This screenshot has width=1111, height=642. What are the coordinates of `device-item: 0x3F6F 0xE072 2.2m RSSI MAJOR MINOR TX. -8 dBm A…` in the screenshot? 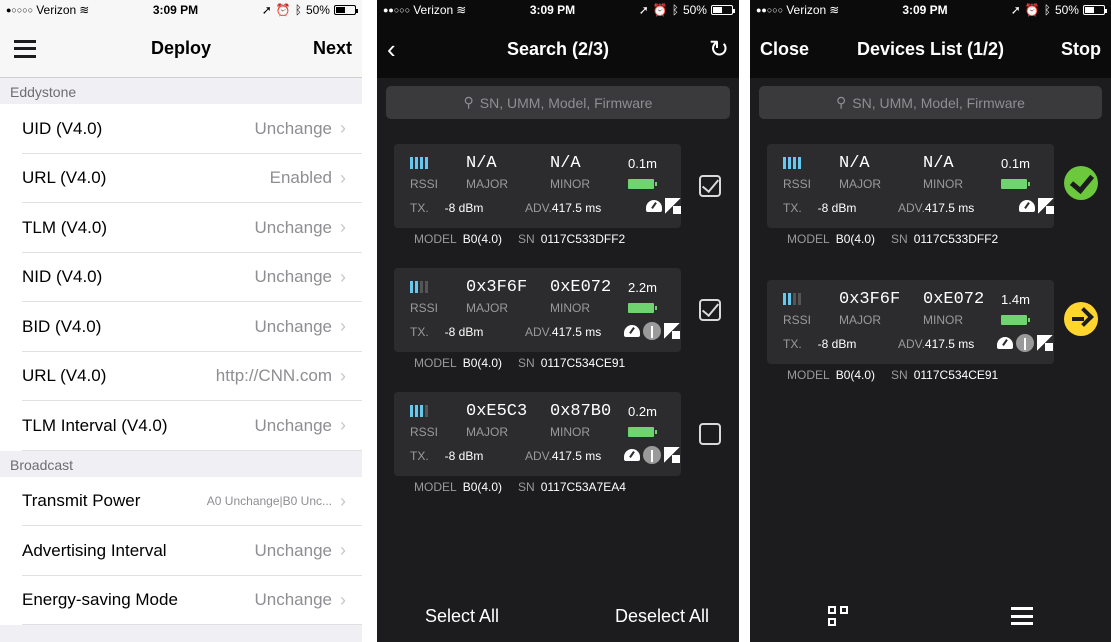 It's located at (564, 319).